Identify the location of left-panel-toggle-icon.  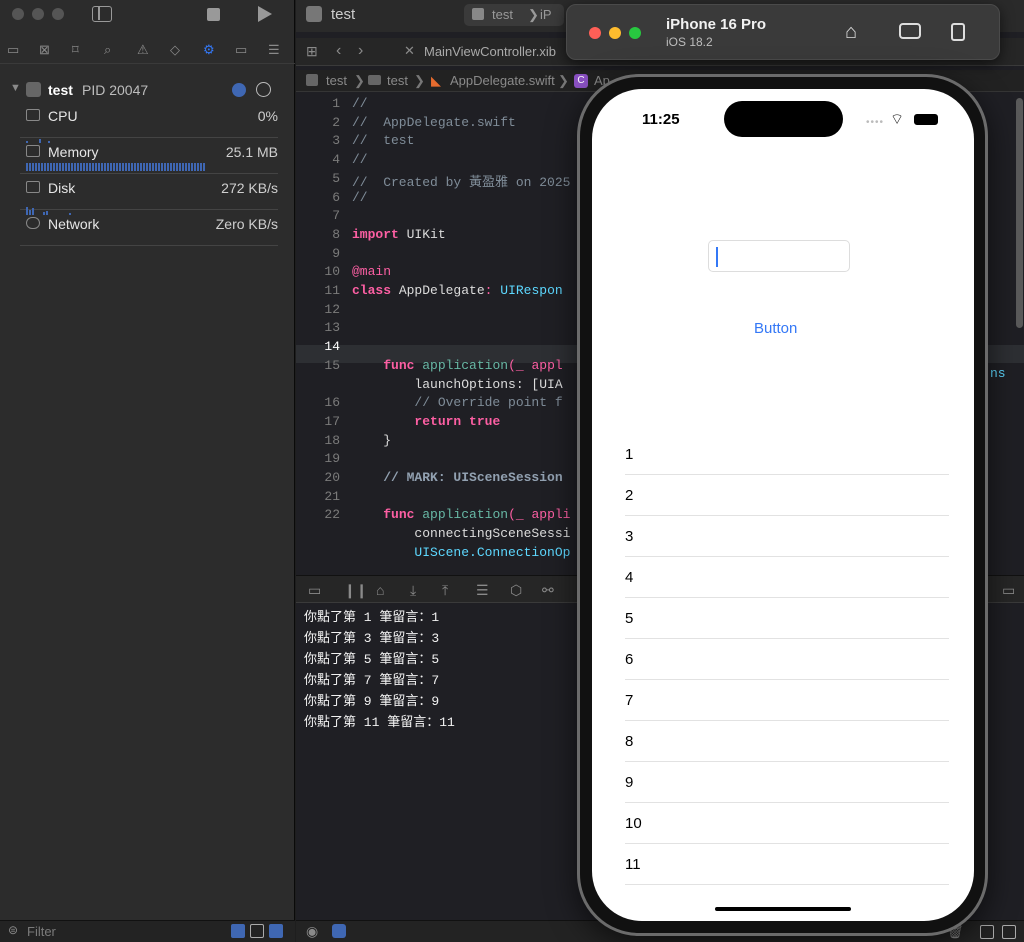
(987, 932).